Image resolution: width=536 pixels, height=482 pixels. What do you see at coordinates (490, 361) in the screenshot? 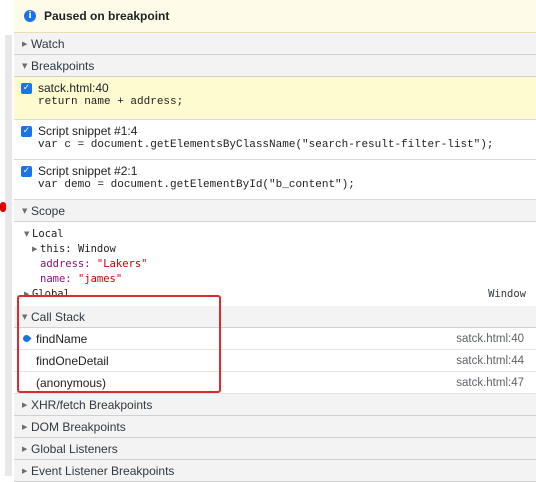
I see `frame-source: satck.html:44` at bounding box center [490, 361].